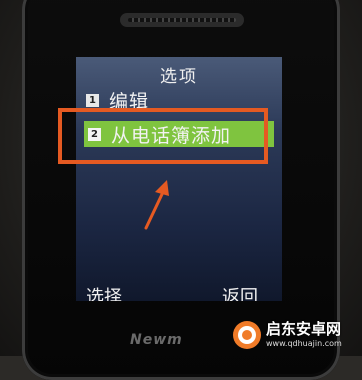 Image resolution: width=362 pixels, height=380 pixels. I want to click on device-brand-logo: Newm, so click(156, 340).